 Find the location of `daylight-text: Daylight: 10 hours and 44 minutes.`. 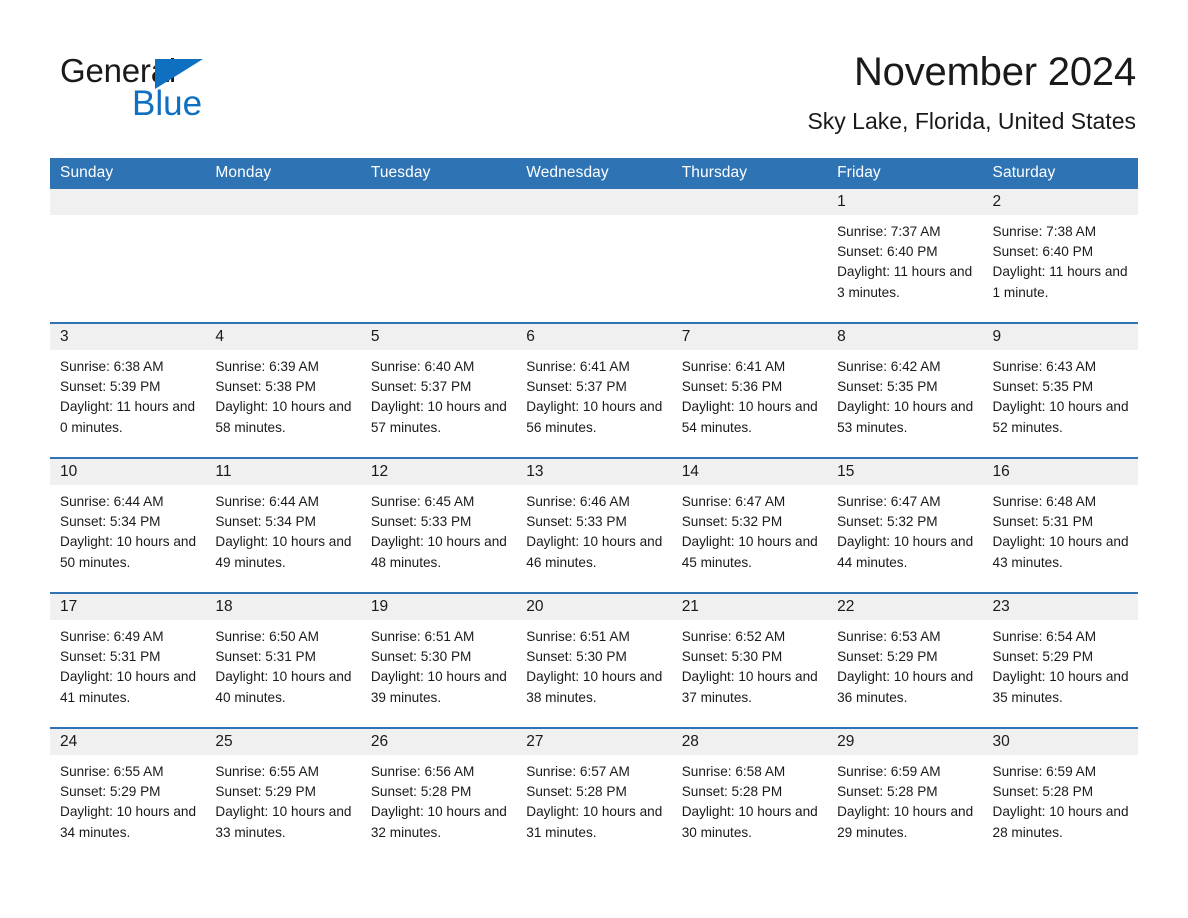

daylight-text: Daylight: 10 hours and 44 minutes. is located at coordinates (905, 552).